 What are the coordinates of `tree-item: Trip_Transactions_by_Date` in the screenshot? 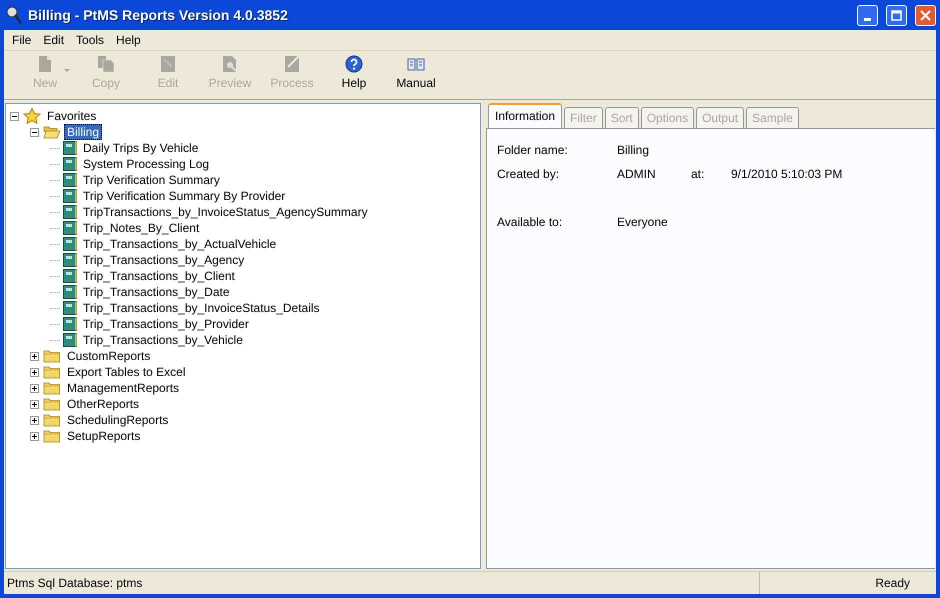 It's located at (156, 292).